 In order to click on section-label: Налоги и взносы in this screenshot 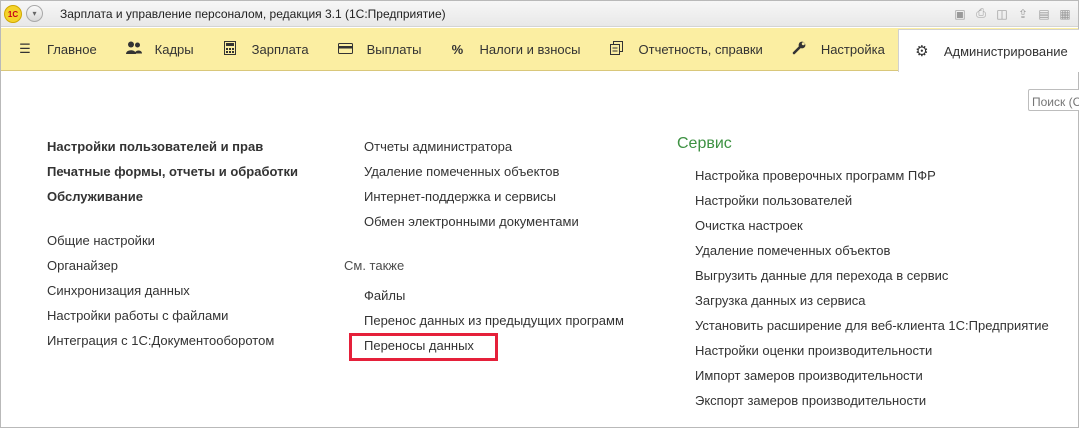, I will do `click(530, 49)`.